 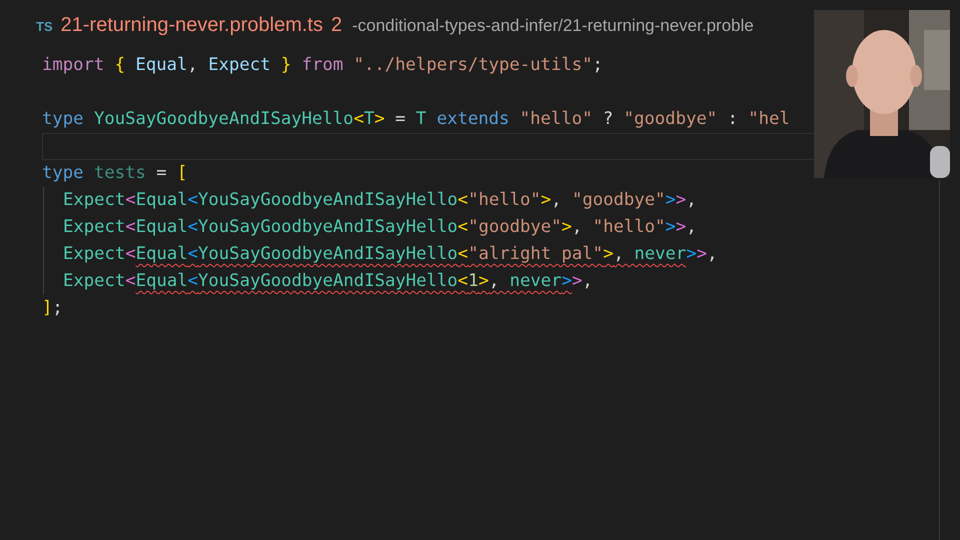 I want to click on file-path: -conditional-types-and-infer/21-returning-never.proble, so click(x=553, y=26).